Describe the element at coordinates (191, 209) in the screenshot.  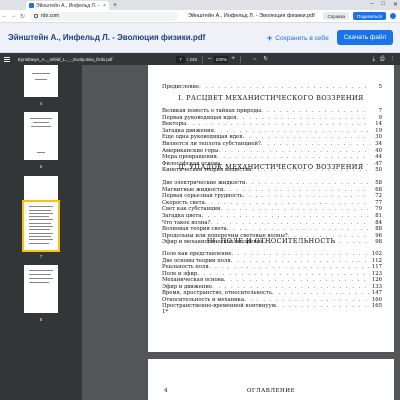
I see `toc-entry-title: Свет как субстанция` at that location.